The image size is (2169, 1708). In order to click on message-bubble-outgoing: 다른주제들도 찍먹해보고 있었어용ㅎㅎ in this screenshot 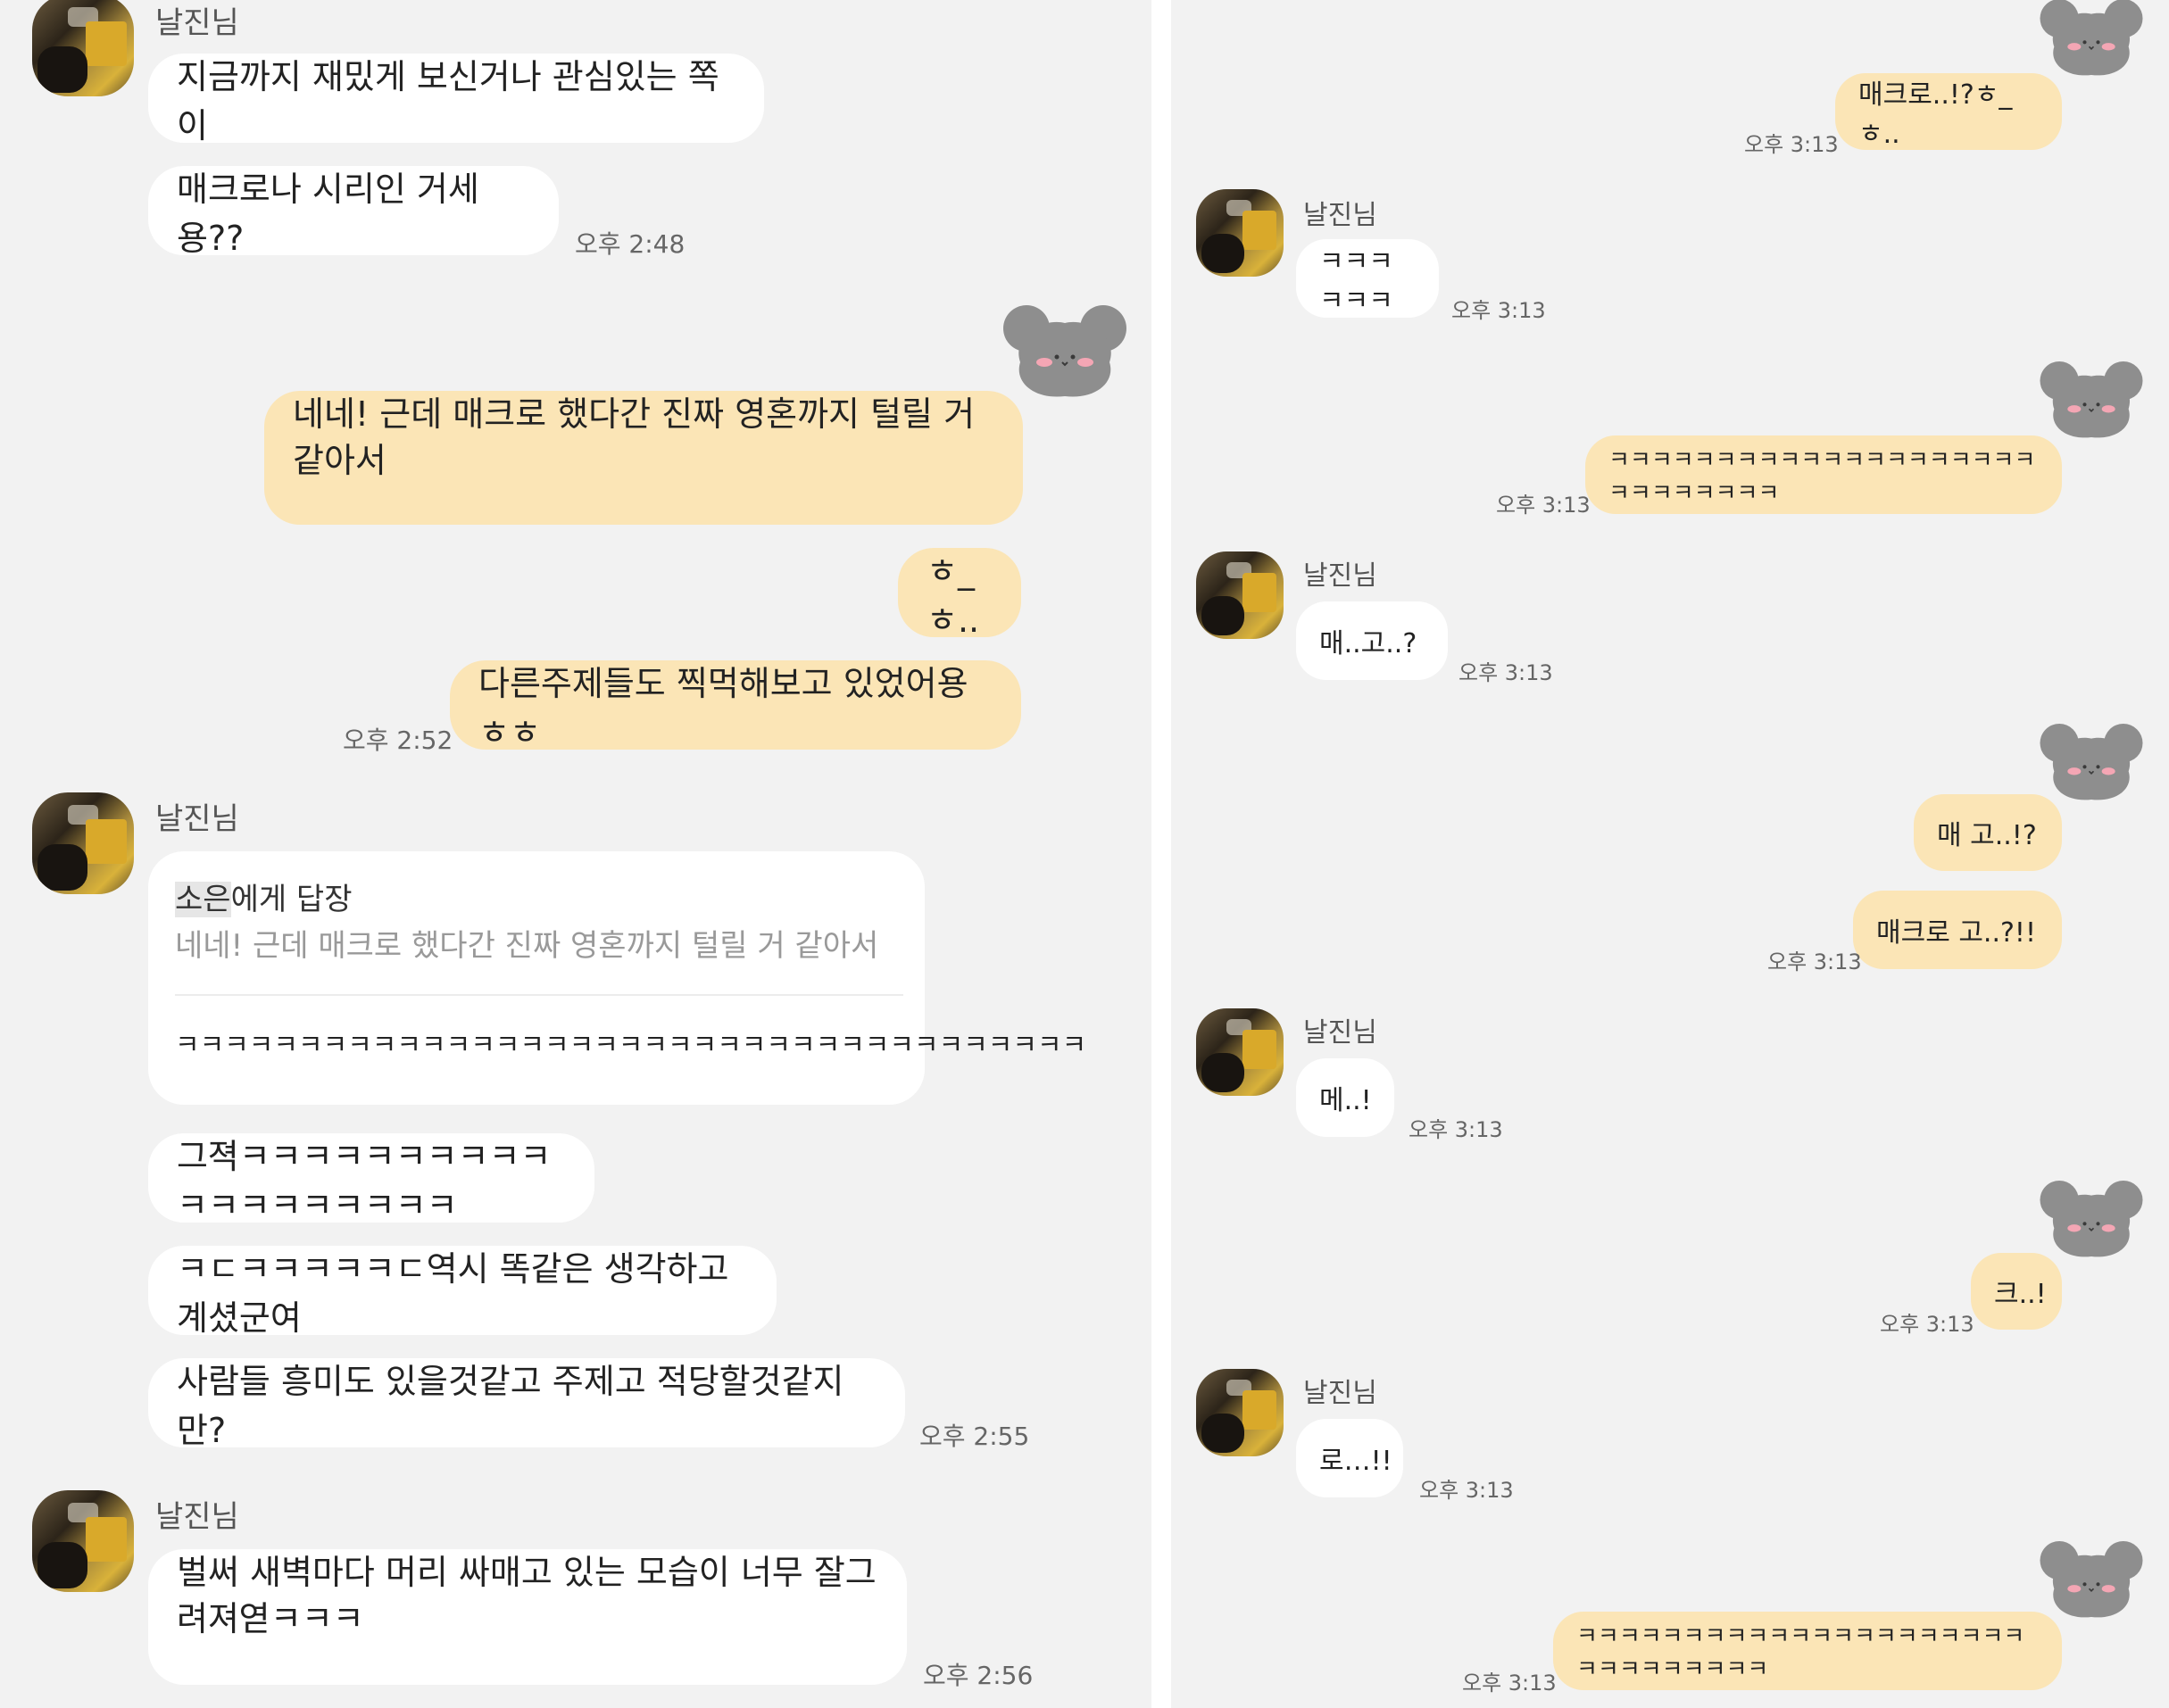, I will do `click(736, 706)`.